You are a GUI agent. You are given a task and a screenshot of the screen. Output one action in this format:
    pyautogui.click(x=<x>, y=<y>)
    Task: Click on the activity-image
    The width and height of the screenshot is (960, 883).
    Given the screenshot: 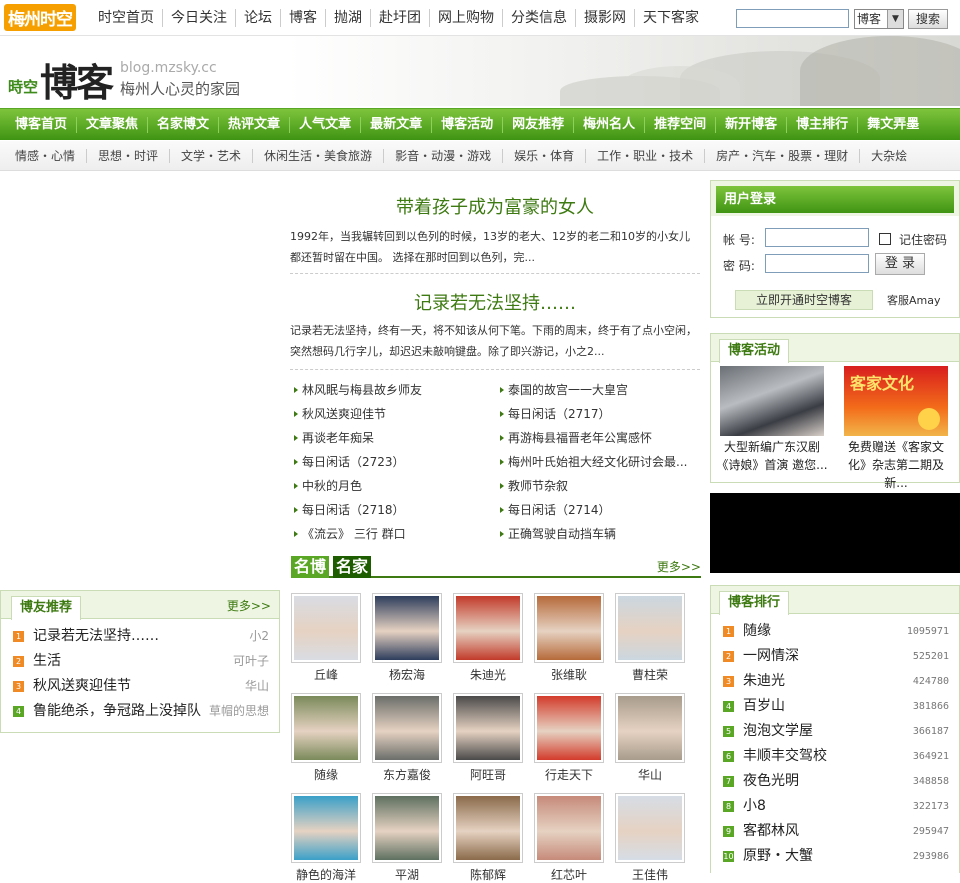 What is the action you would take?
    pyautogui.click(x=772, y=401)
    